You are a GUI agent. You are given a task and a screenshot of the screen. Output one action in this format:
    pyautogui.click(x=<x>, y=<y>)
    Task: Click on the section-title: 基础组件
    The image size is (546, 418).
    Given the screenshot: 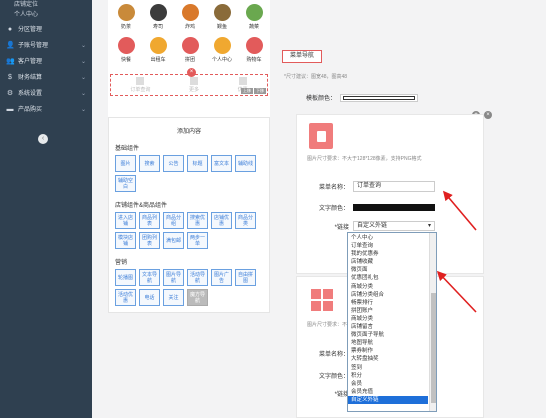 What is the action you would take?
    pyautogui.click(x=127, y=149)
    